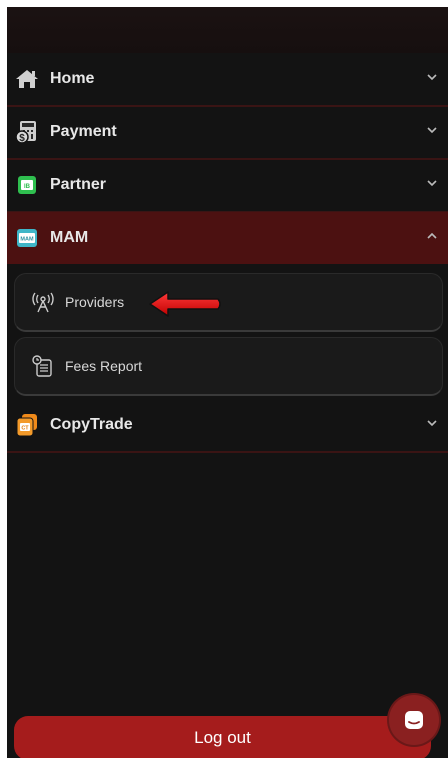 Image resolution: width=448 pixels, height=758 pixels. I want to click on partner-icon: IB, so click(27, 185).